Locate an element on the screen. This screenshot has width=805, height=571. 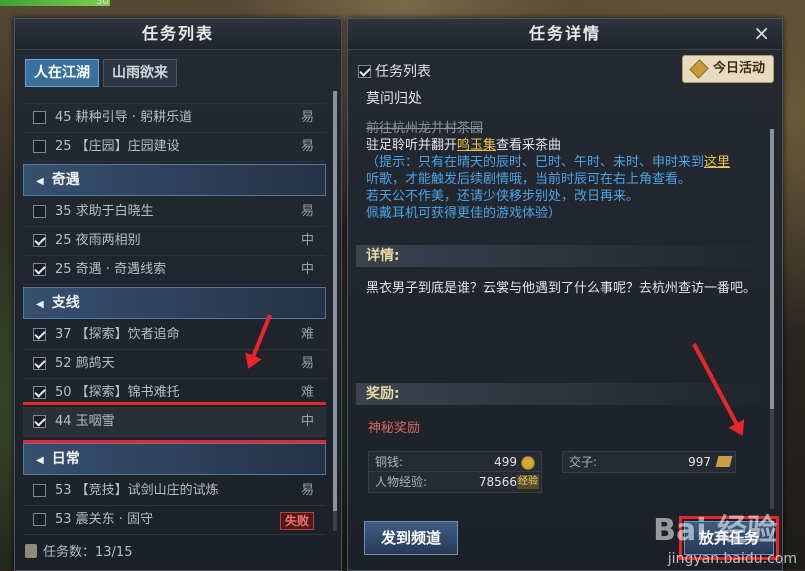
reward-jiaozi: 交子: 997 is located at coordinates (649, 462).